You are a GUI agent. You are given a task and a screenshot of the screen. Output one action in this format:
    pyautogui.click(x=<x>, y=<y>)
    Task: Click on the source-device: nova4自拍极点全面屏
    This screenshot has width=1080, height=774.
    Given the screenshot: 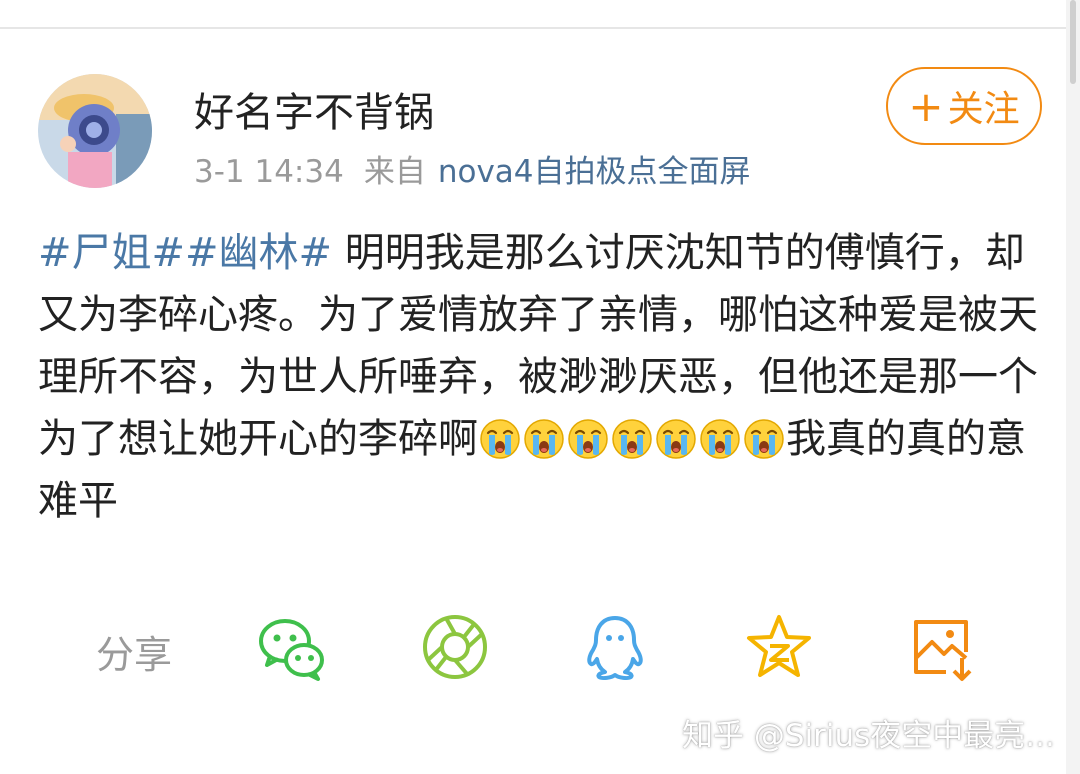 What is the action you would take?
    pyautogui.click(x=594, y=172)
    